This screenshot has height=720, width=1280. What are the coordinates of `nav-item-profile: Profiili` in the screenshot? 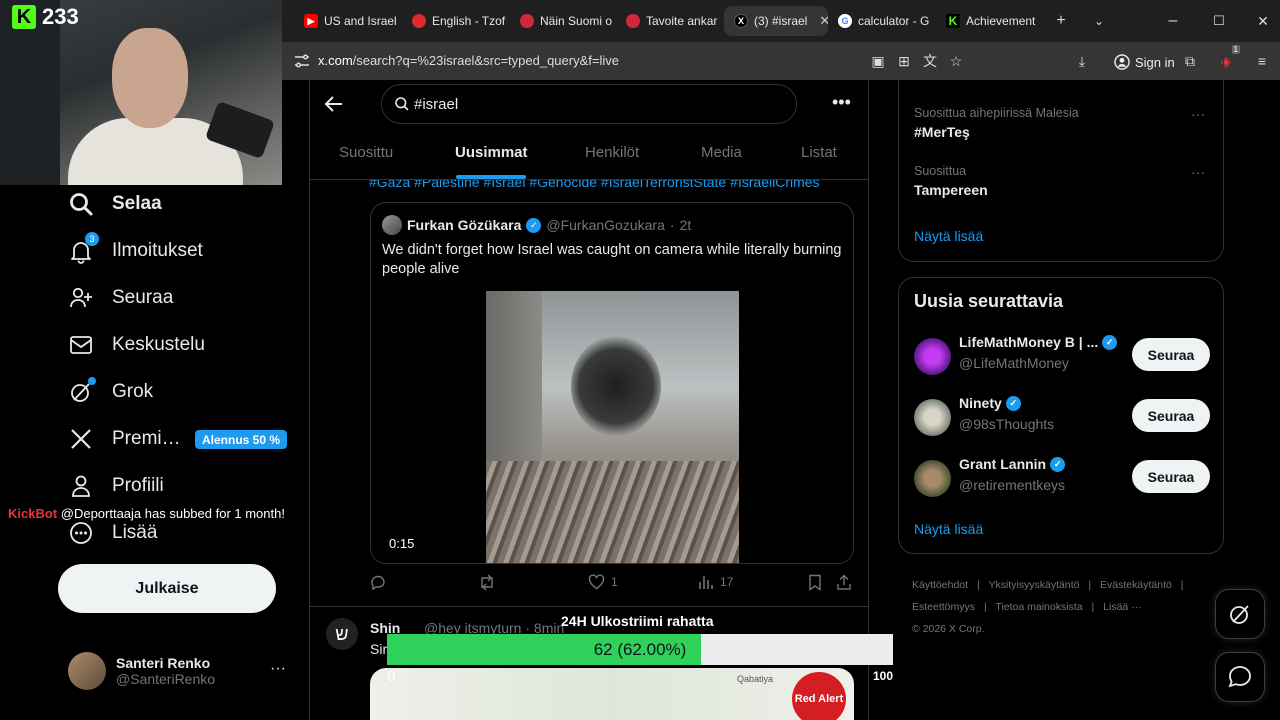 It's located at (116, 486).